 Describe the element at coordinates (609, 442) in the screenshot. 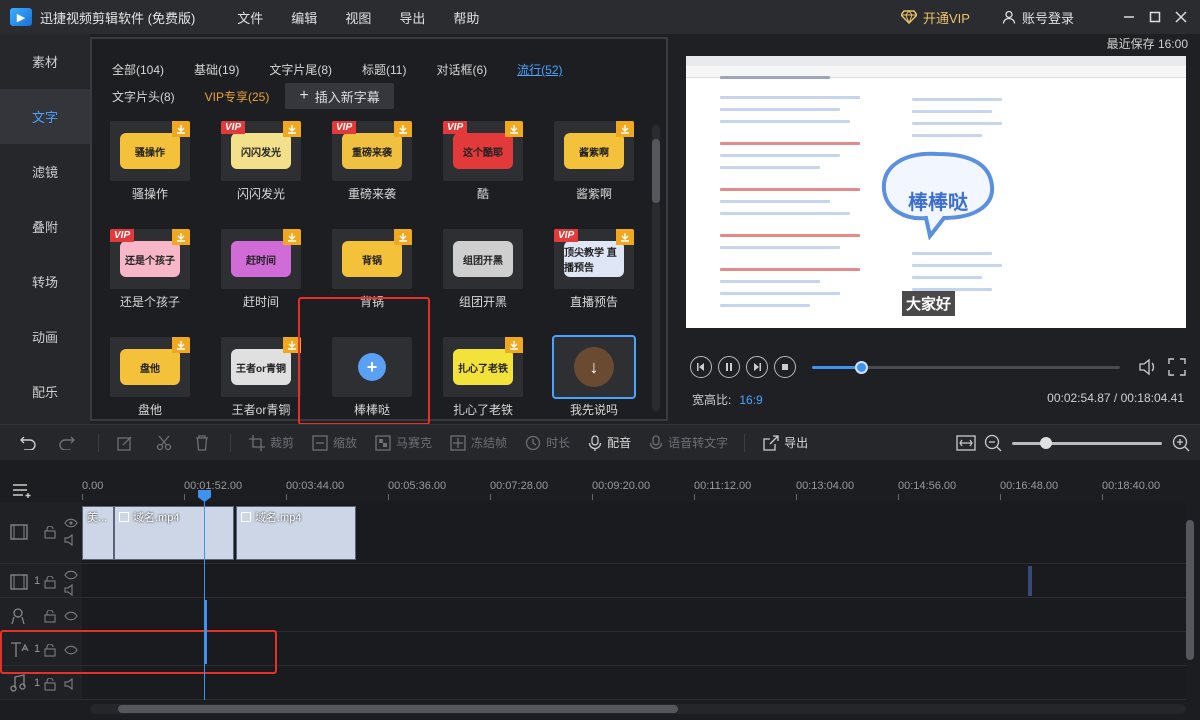

I see `dub-button: 配音` at that location.